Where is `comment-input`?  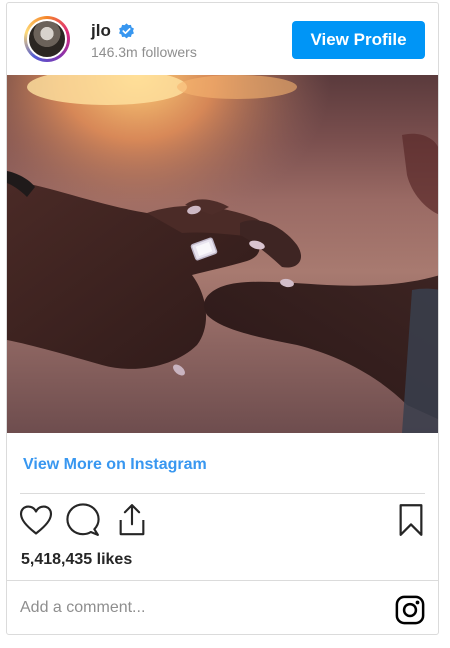
comment-input is located at coordinates (190, 608).